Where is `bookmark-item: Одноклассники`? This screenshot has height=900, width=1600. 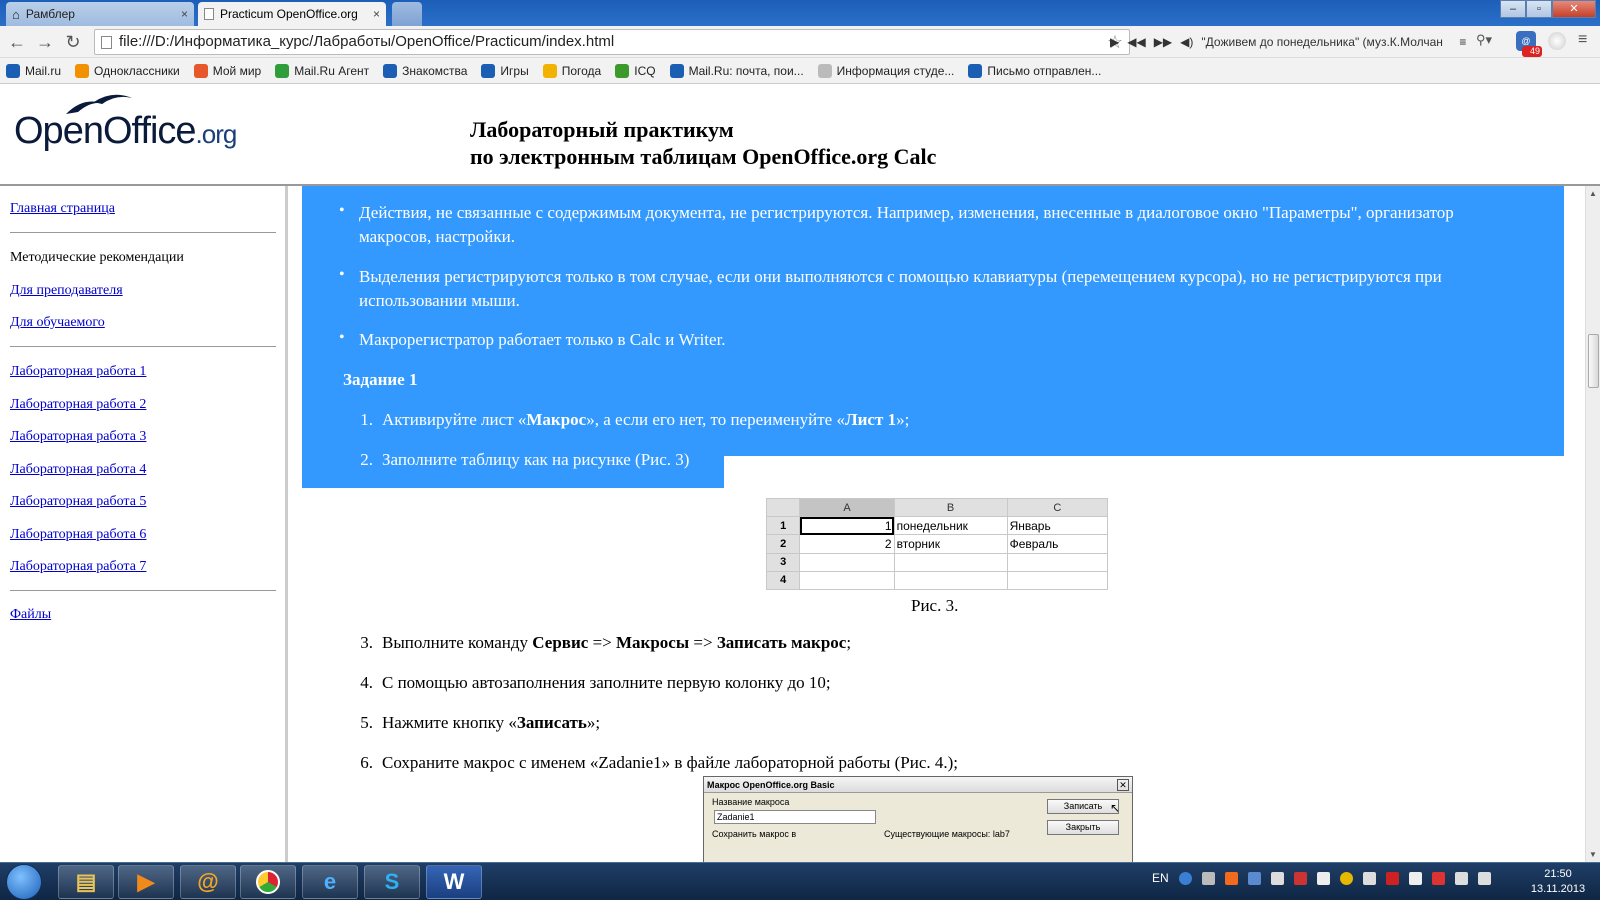 bookmark-item: Одноклассники is located at coordinates (127, 70).